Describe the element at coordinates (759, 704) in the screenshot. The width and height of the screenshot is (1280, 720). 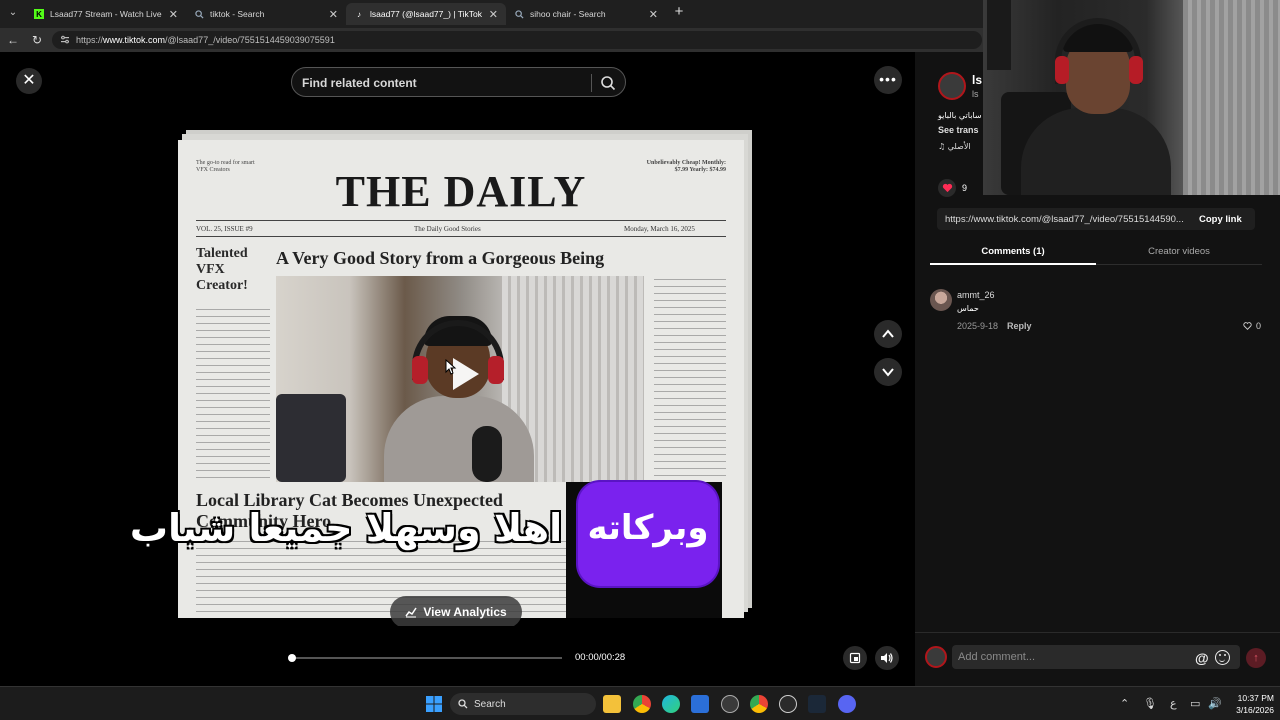
I see `chrome-profile-icon` at that location.